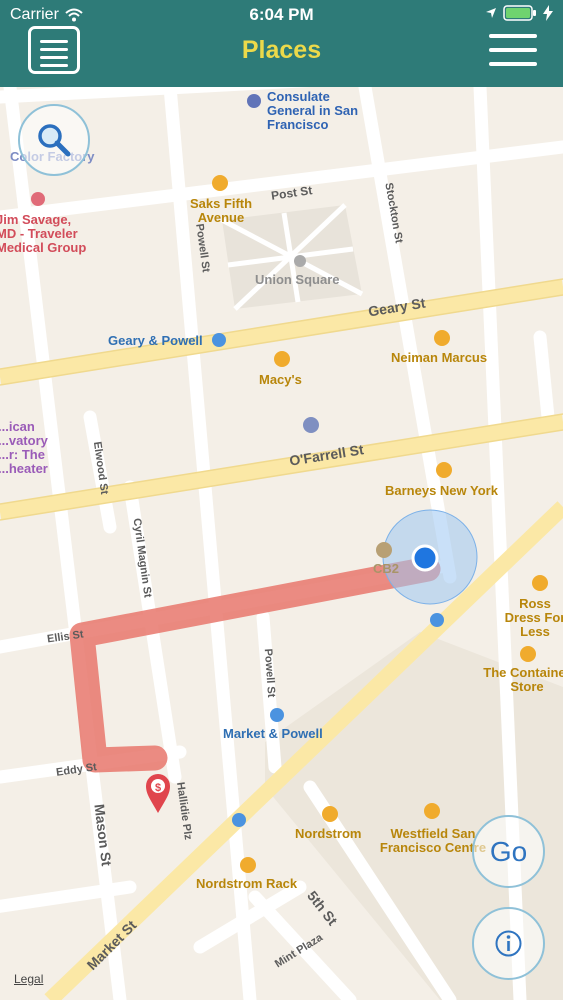 The width and height of the screenshot is (563, 1000). What do you see at coordinates (519, 13) in the screenshot?
I see `battery-icon` at bounding box center [519, 13].